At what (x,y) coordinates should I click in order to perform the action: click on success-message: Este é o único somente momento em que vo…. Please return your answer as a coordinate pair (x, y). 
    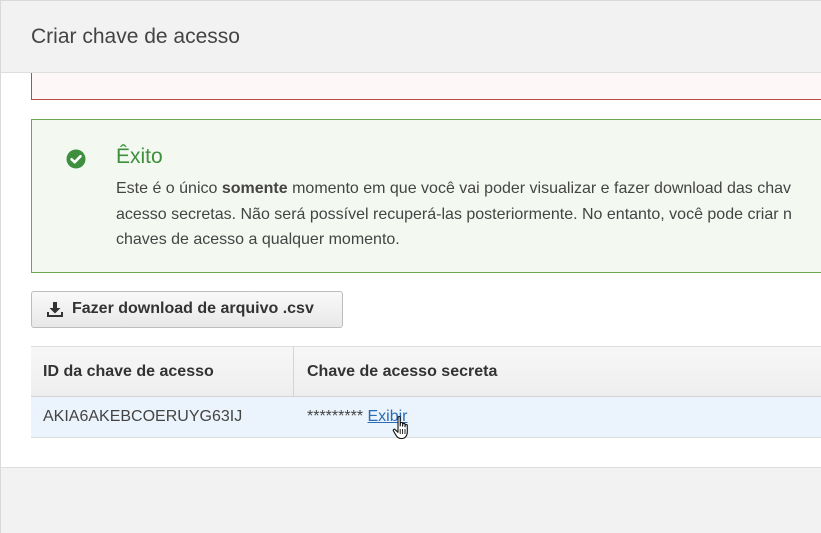
    Looking at the image, I should click on (468, 214).